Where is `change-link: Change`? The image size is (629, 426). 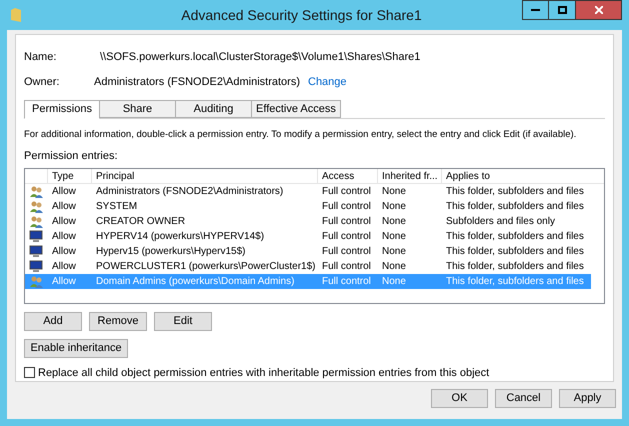 change-link: Change is located at coordinates (327, 82).